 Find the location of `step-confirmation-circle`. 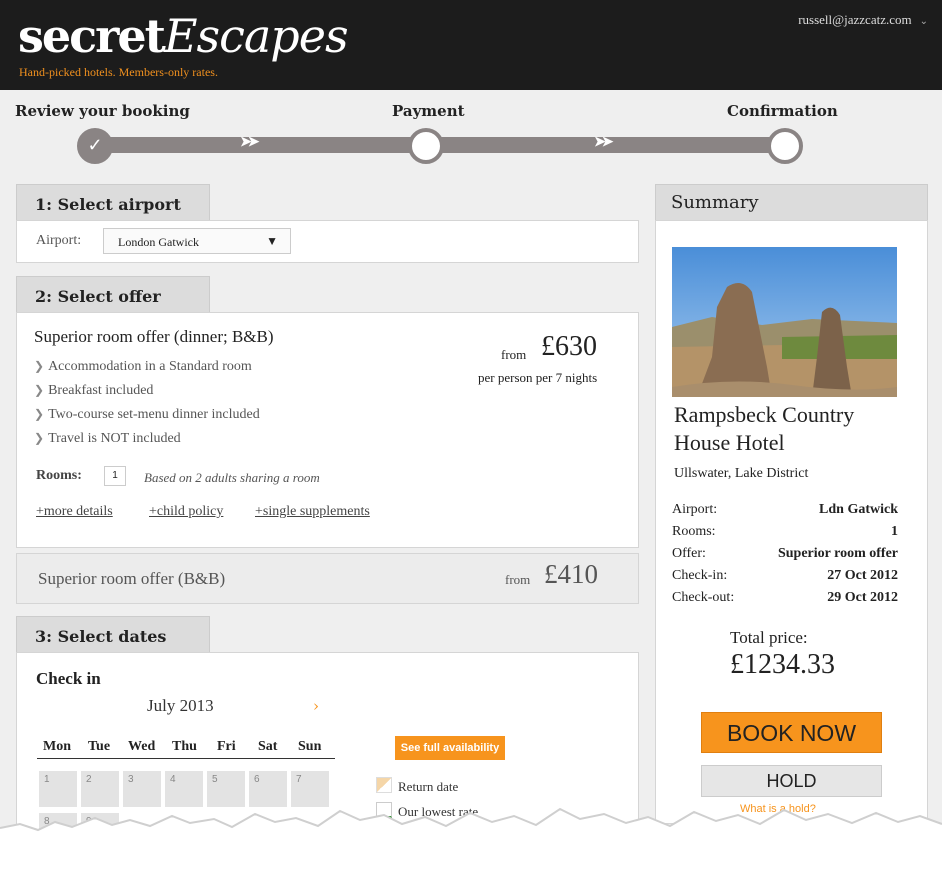

step-confirmation-circle is located at coordinates (785, 146).